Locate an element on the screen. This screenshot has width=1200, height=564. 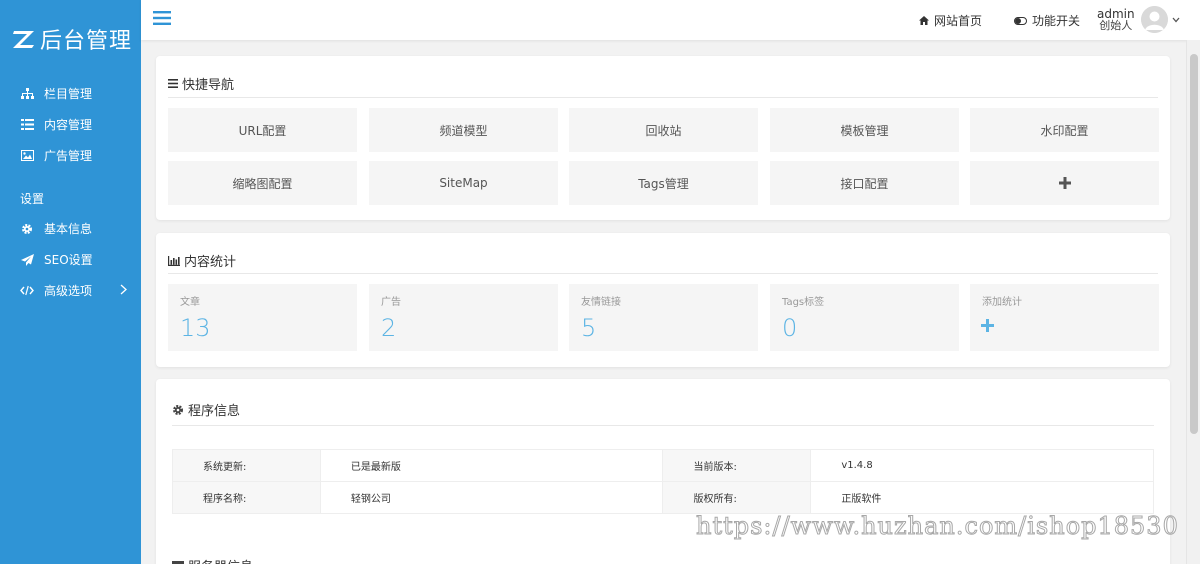
user-name: admin is located at coordinates (1116, 13).